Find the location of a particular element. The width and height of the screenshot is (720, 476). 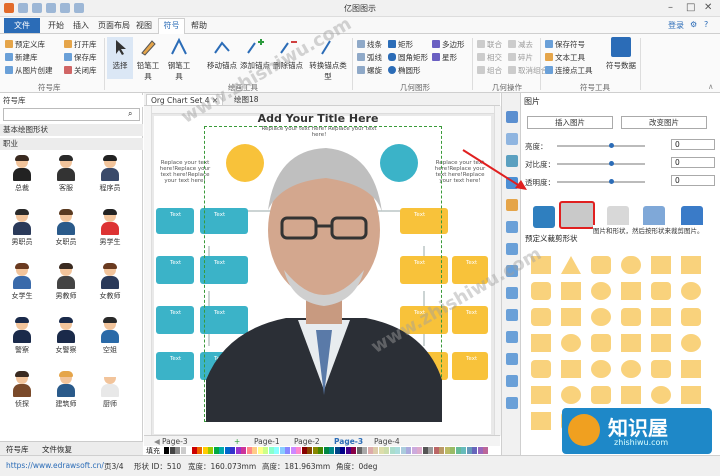

symbol-item: 厨师 is located at coordinates (110, 390).